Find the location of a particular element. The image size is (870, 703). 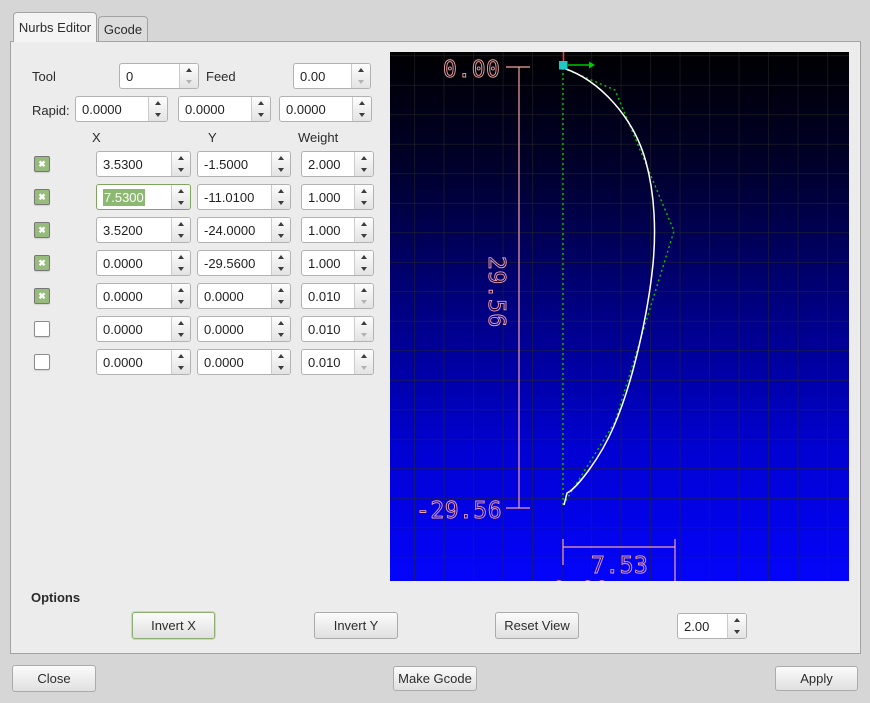

make-gcode-button: Make Gcode is located at coordinates (435, 678).